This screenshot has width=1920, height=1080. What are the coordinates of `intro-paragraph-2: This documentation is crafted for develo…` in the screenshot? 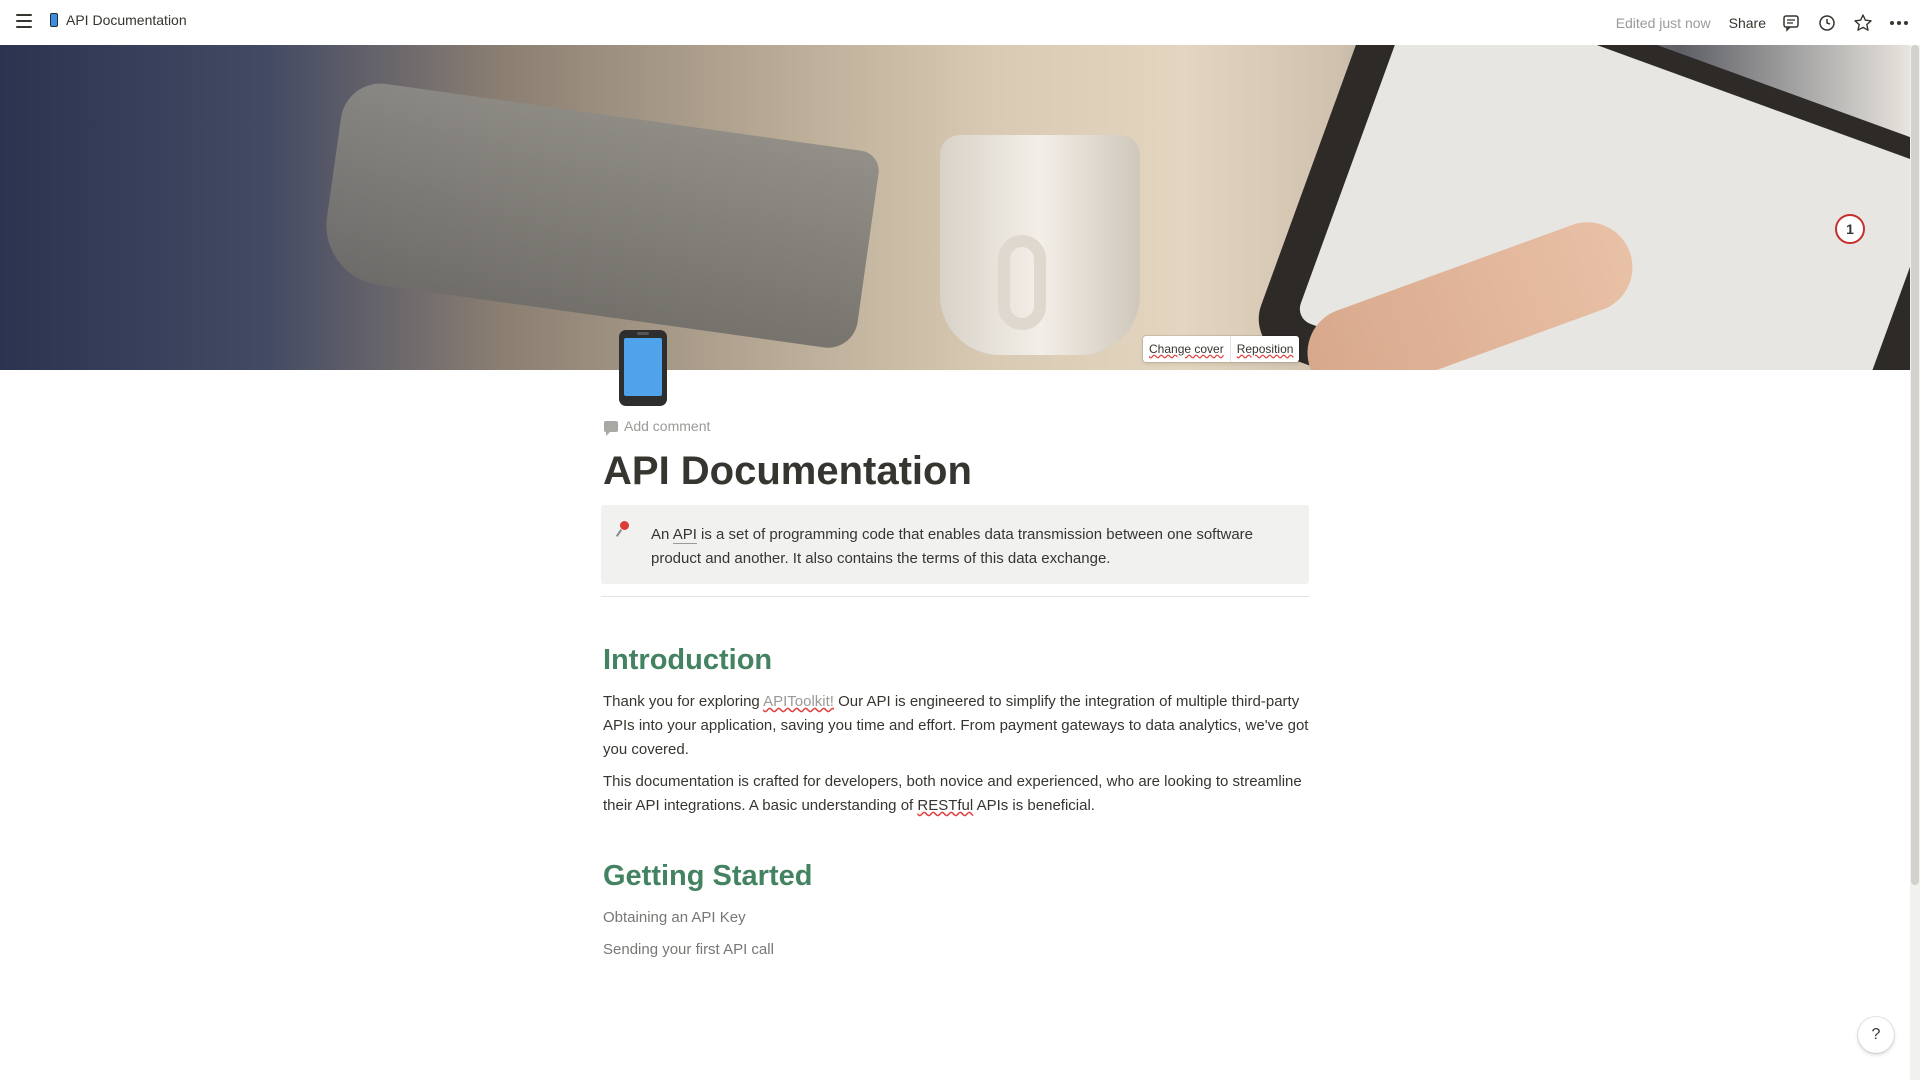 It's located at (956, 794).